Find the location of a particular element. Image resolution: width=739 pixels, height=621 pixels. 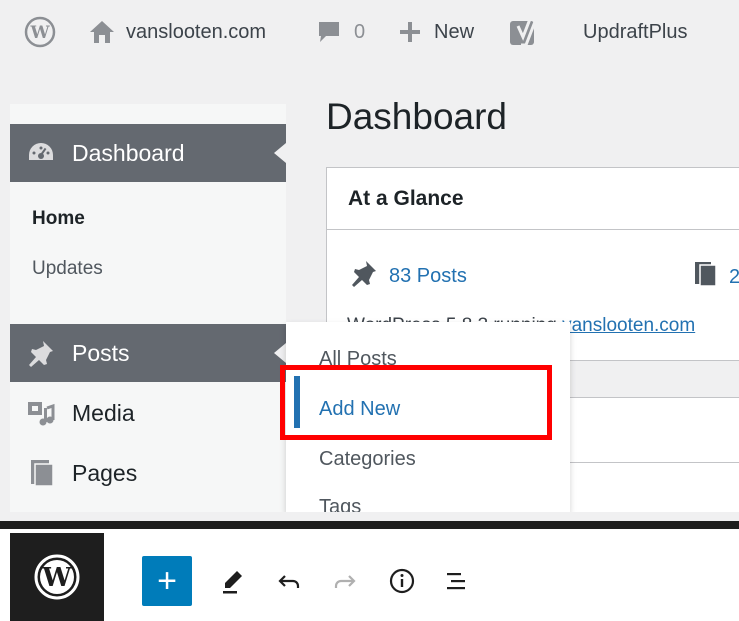

sidebar-item-posts: Posts is located at coordinates (148, 353).